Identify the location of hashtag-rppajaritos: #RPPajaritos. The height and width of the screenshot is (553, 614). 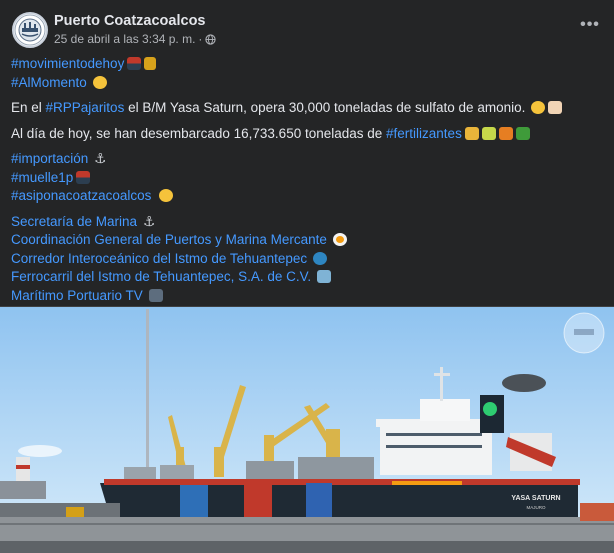
(85, 107).